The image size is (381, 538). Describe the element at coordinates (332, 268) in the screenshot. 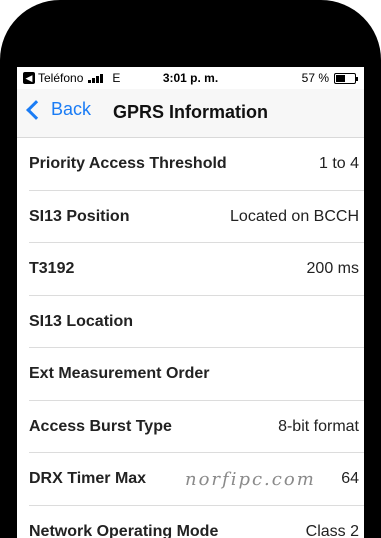

I see `list-item-value: 200 ms` at that location.